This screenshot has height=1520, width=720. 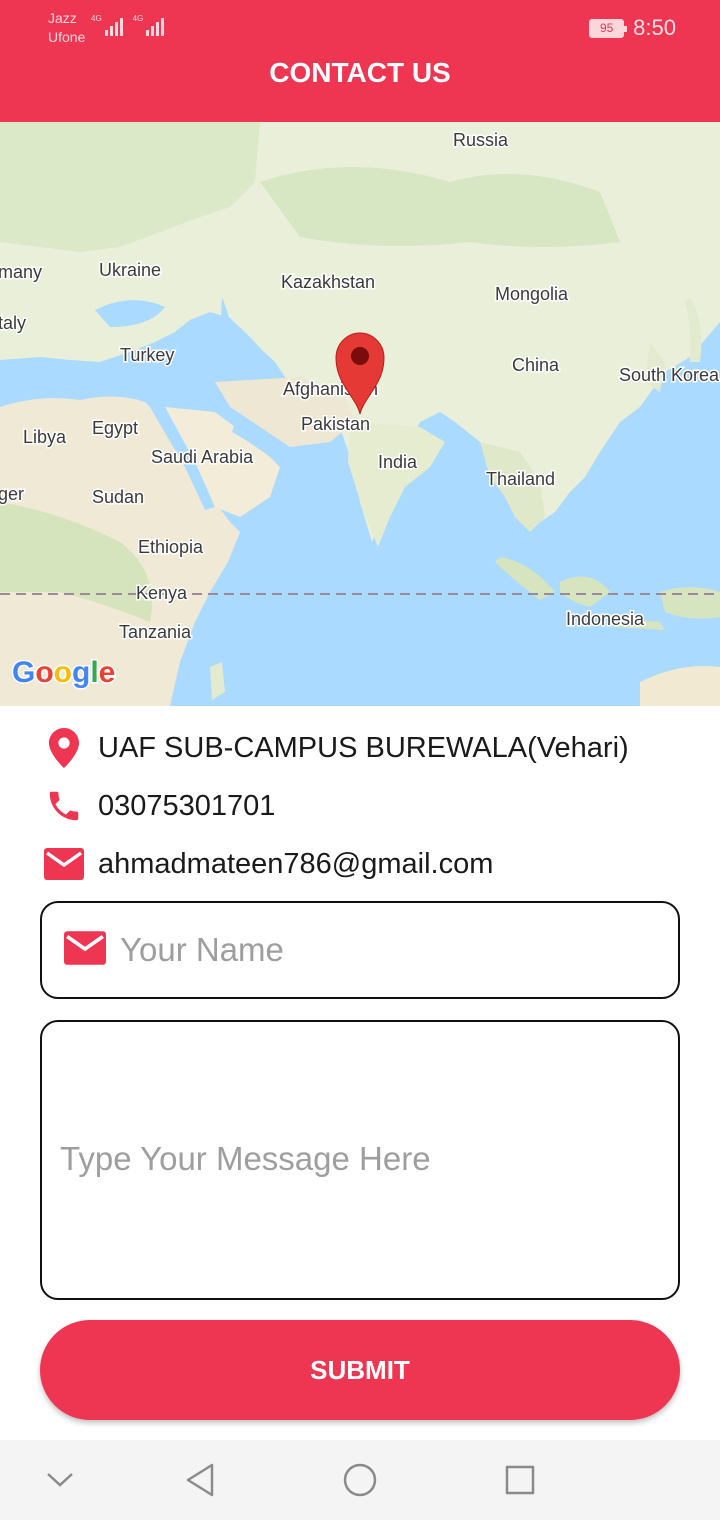 I want to click on address-text: UAF SUB-CAMPUS BUREWALA(Vehari), so click(x=363, y=747).